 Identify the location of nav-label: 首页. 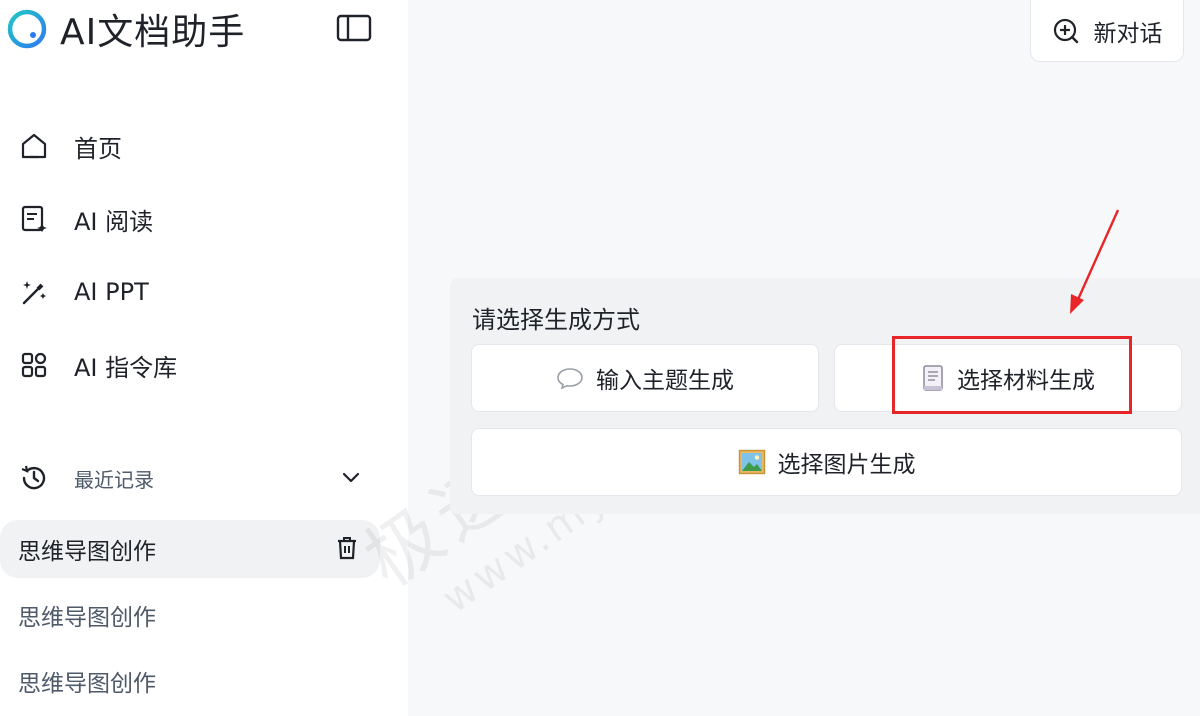
(98, 148).